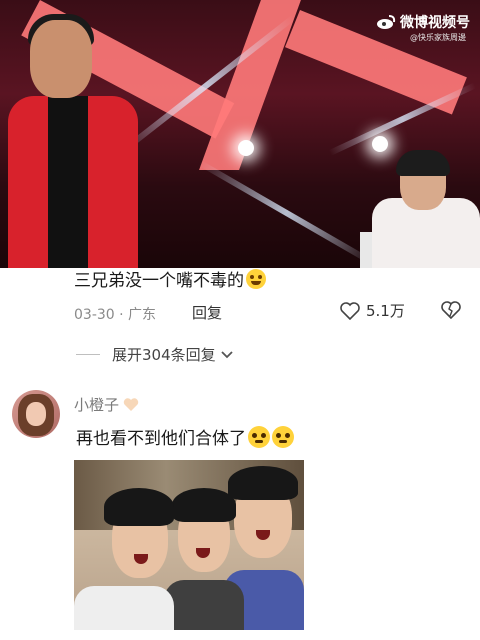 This screenshot has height=640, width=480. Describe the element at coordinates (256, 279) in the screenshot. I see `sweat-smile-emoji-icon` at that location.